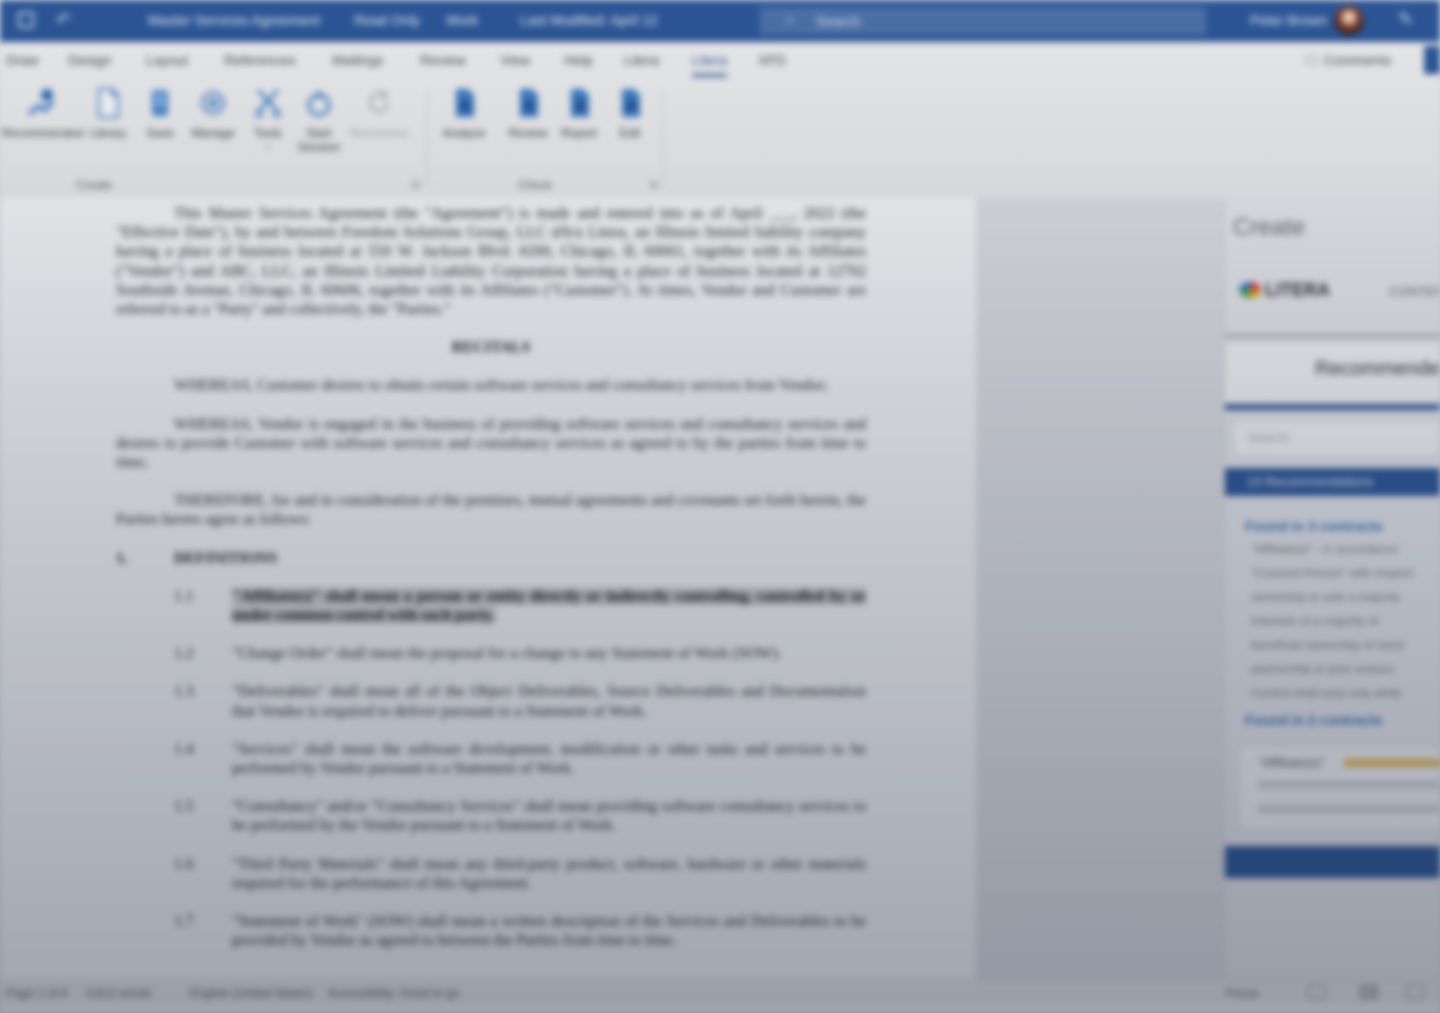 This screenshot has width=1440, height=1013. I want to click on start-session-button: Start Session, so click(319, 120).